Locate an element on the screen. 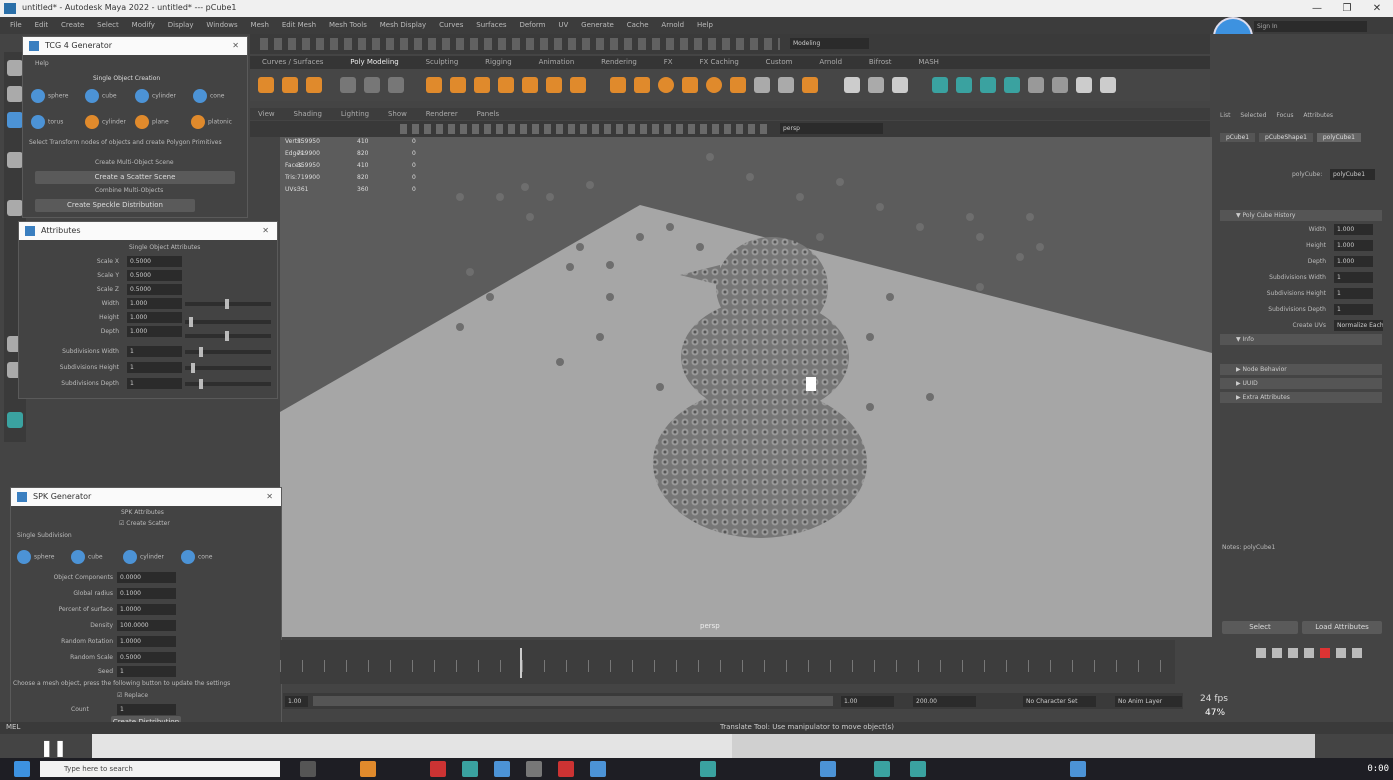 This screenshot has height=780, width=1393. scale-tool-icon is located at coordinates (15, 208).